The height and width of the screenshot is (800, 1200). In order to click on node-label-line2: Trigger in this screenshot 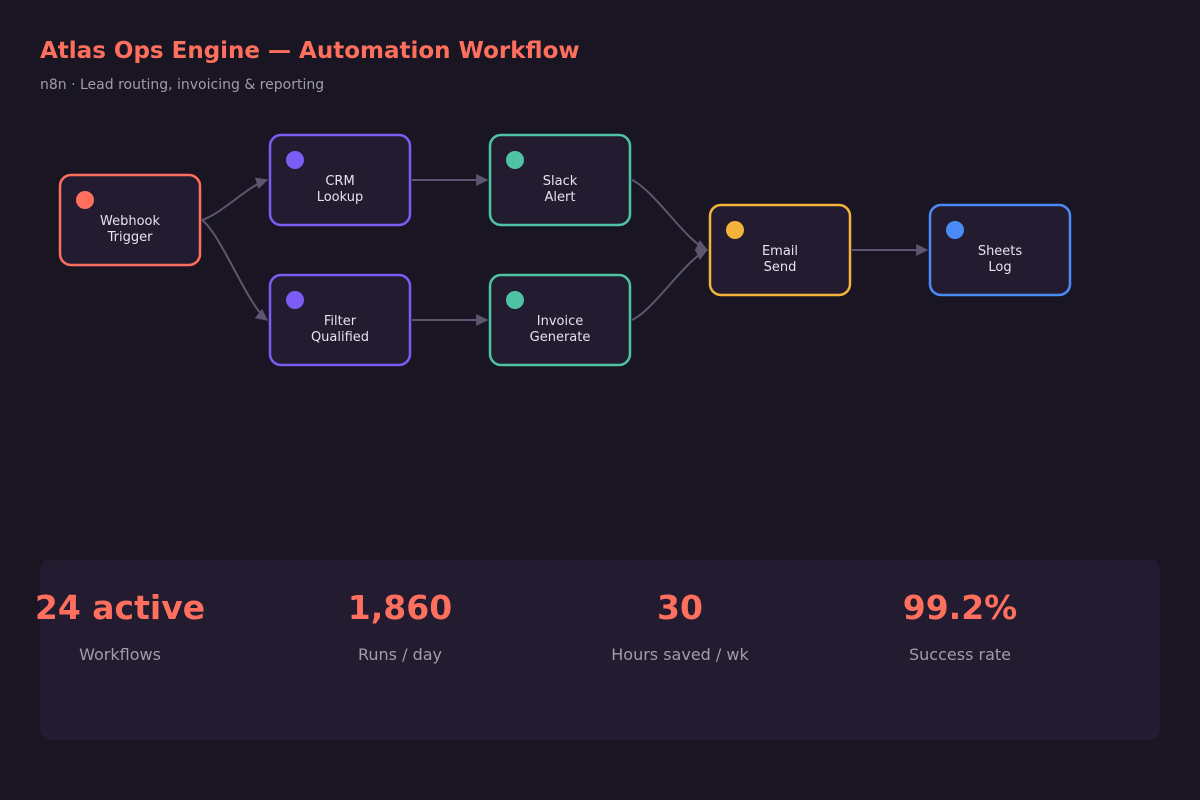, I will do `click(130, 237)`.